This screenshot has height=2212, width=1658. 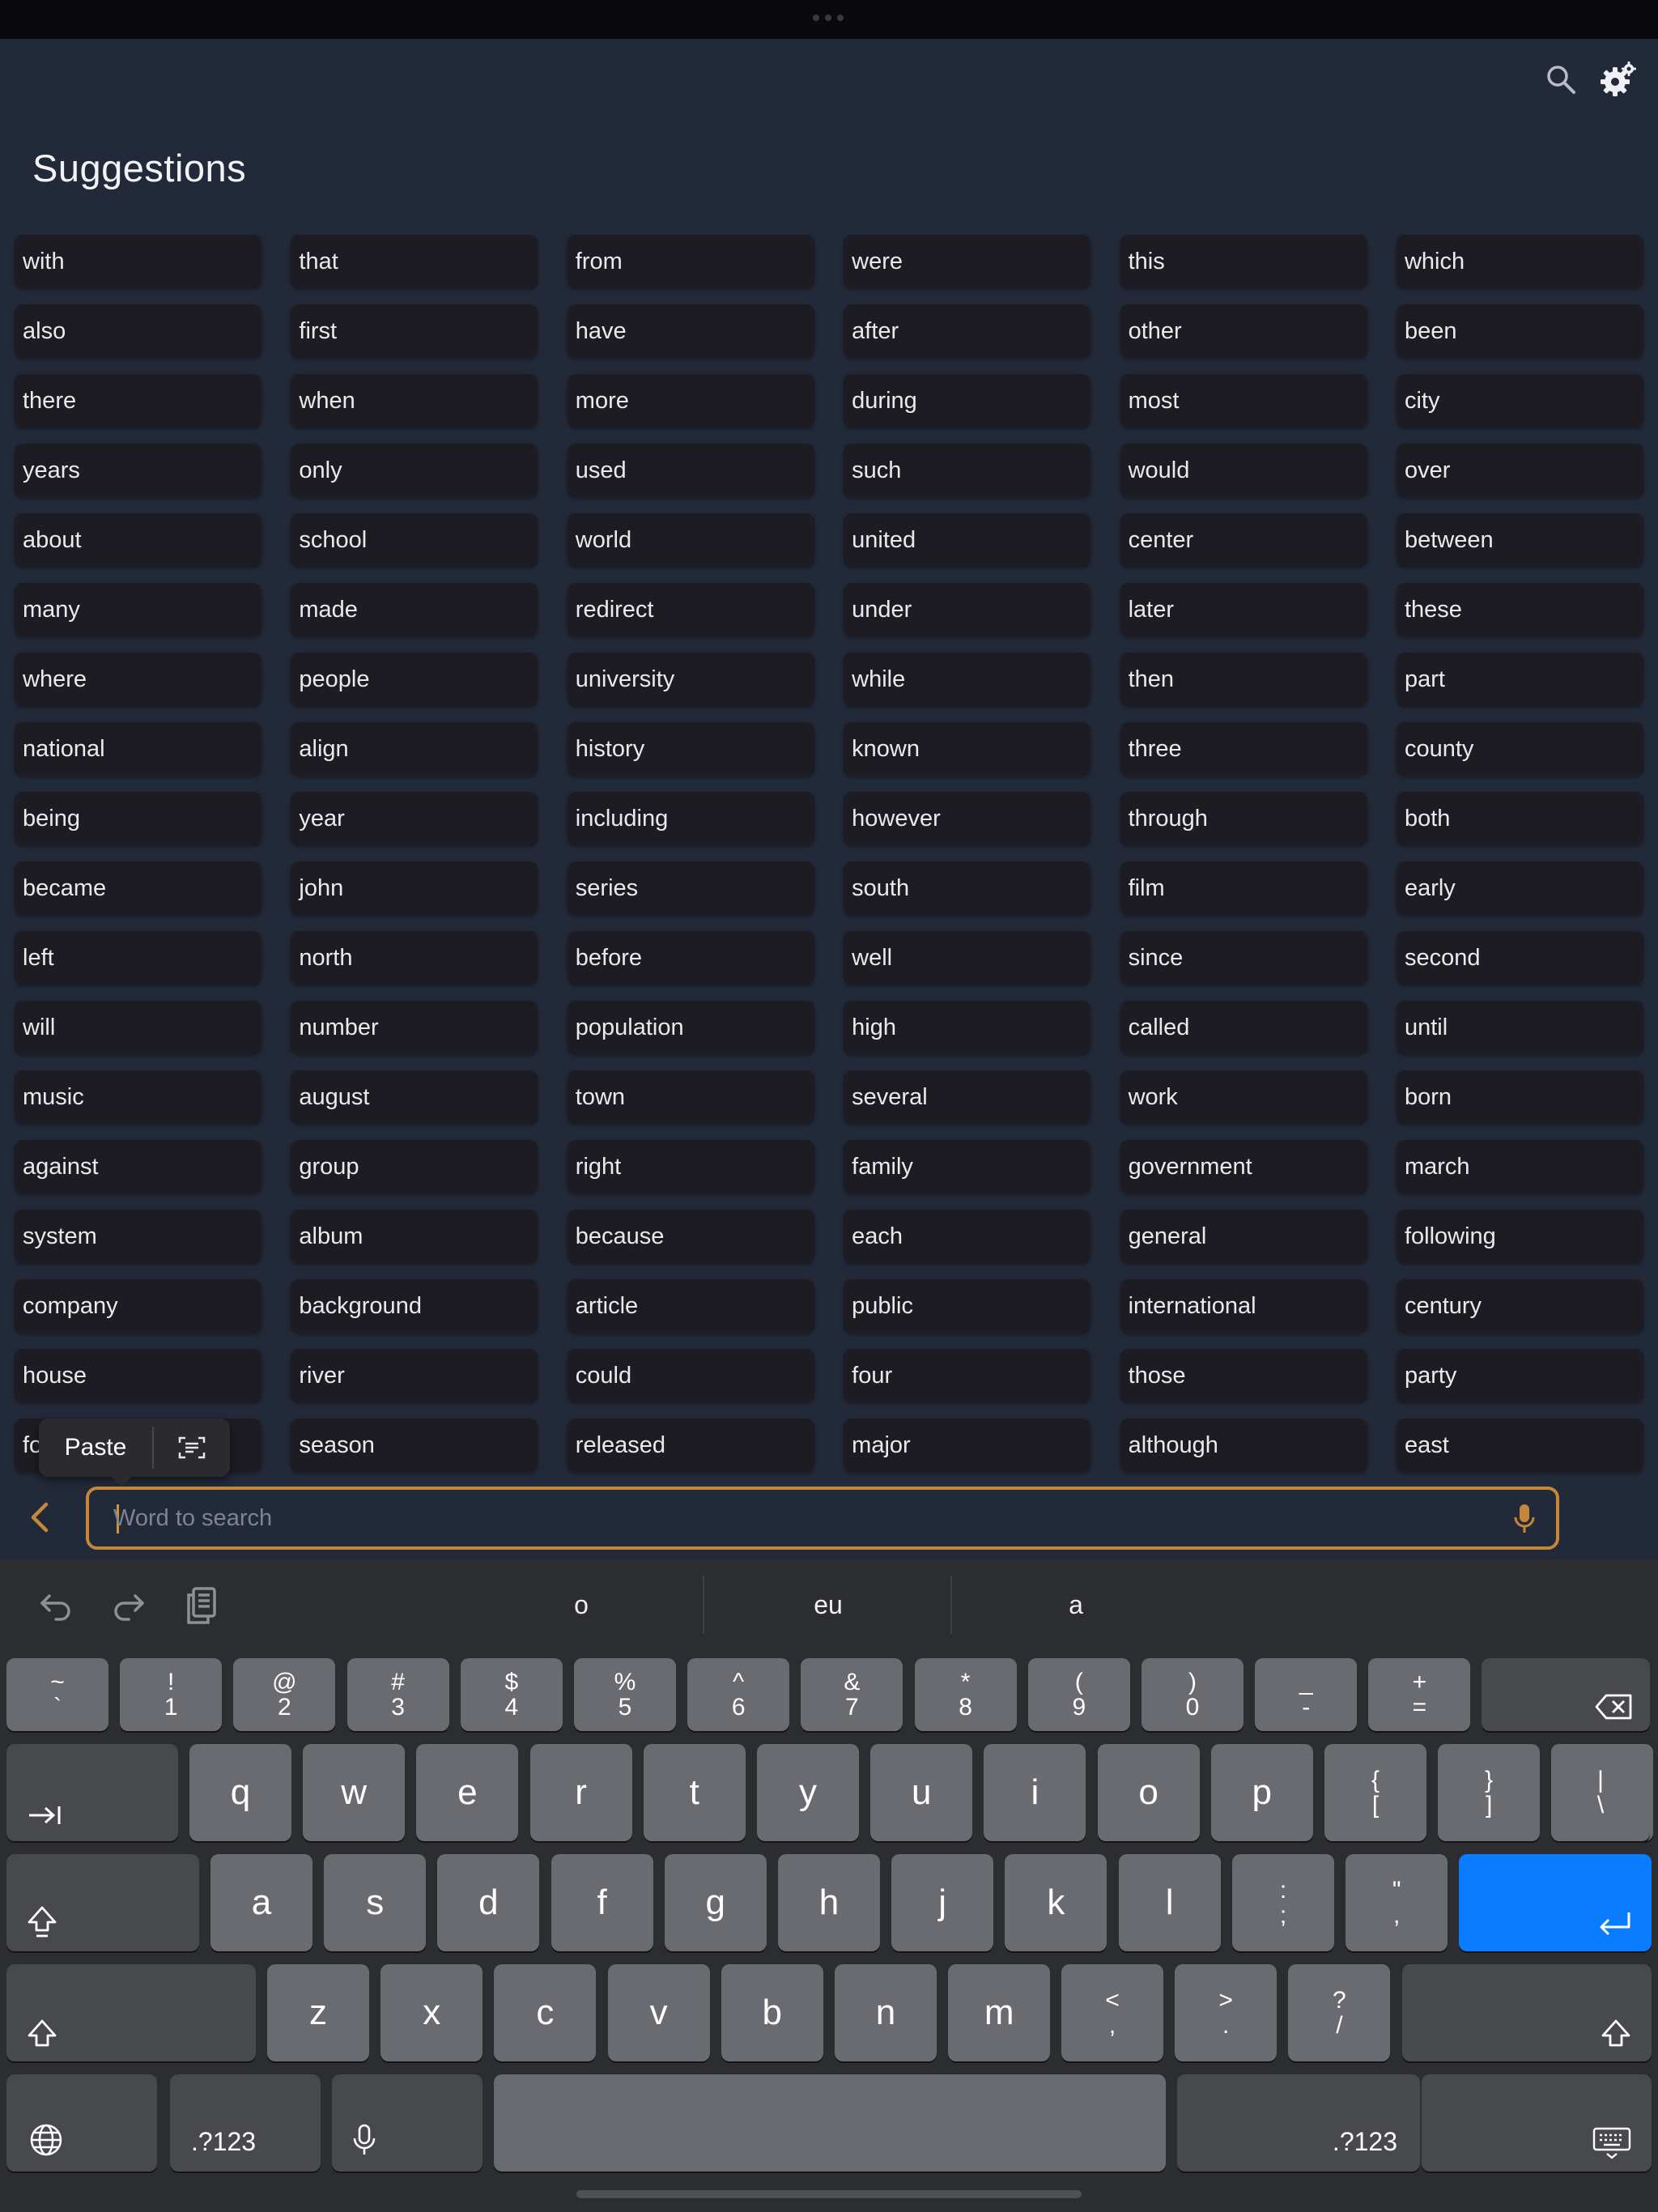 I want to click on word-chip: have, so click(x=690, y=331).